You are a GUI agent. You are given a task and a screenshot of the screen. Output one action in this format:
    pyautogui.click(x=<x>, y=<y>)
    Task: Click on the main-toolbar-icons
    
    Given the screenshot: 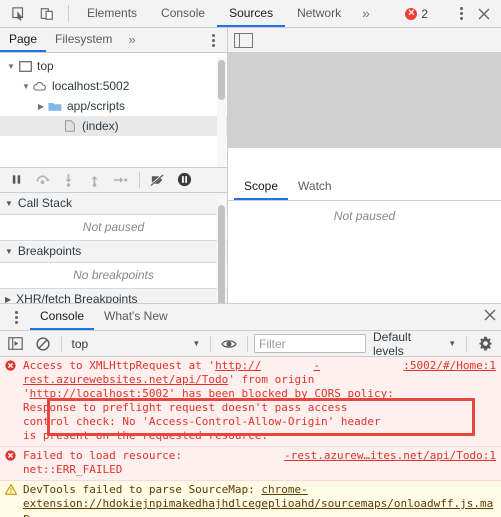 What is the action you would take?
    pyautogui.click(x=31, y=13)
    